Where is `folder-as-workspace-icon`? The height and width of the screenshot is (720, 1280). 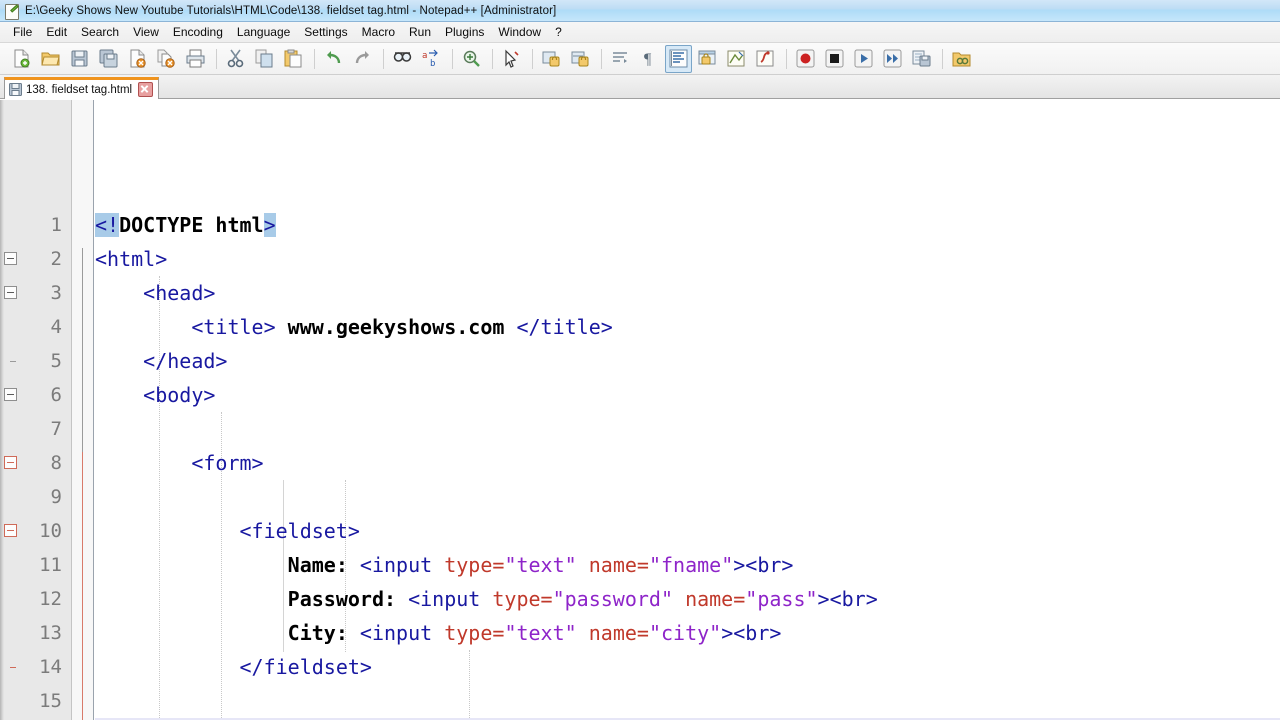
folder-as-workspace-icon is located at coordinates (961, 59).